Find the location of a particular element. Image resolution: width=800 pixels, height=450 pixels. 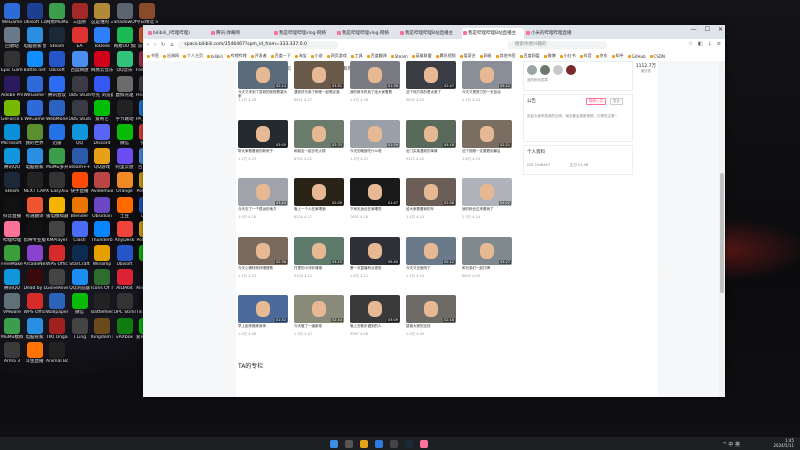

desktop-shortcut: Wallpaper is located at coordinates (57, 304).